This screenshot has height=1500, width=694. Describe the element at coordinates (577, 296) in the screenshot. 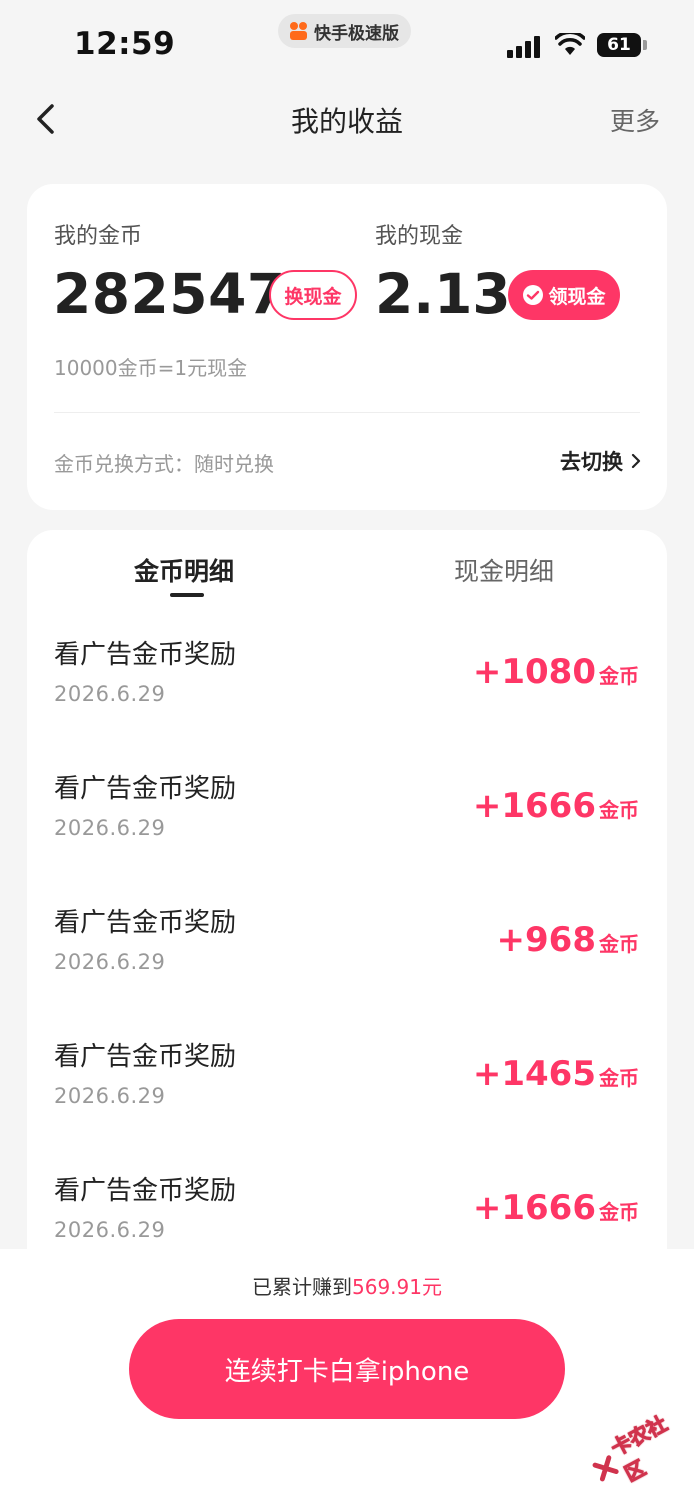

I see `withdraw-cash-label: 领现金` at that location.